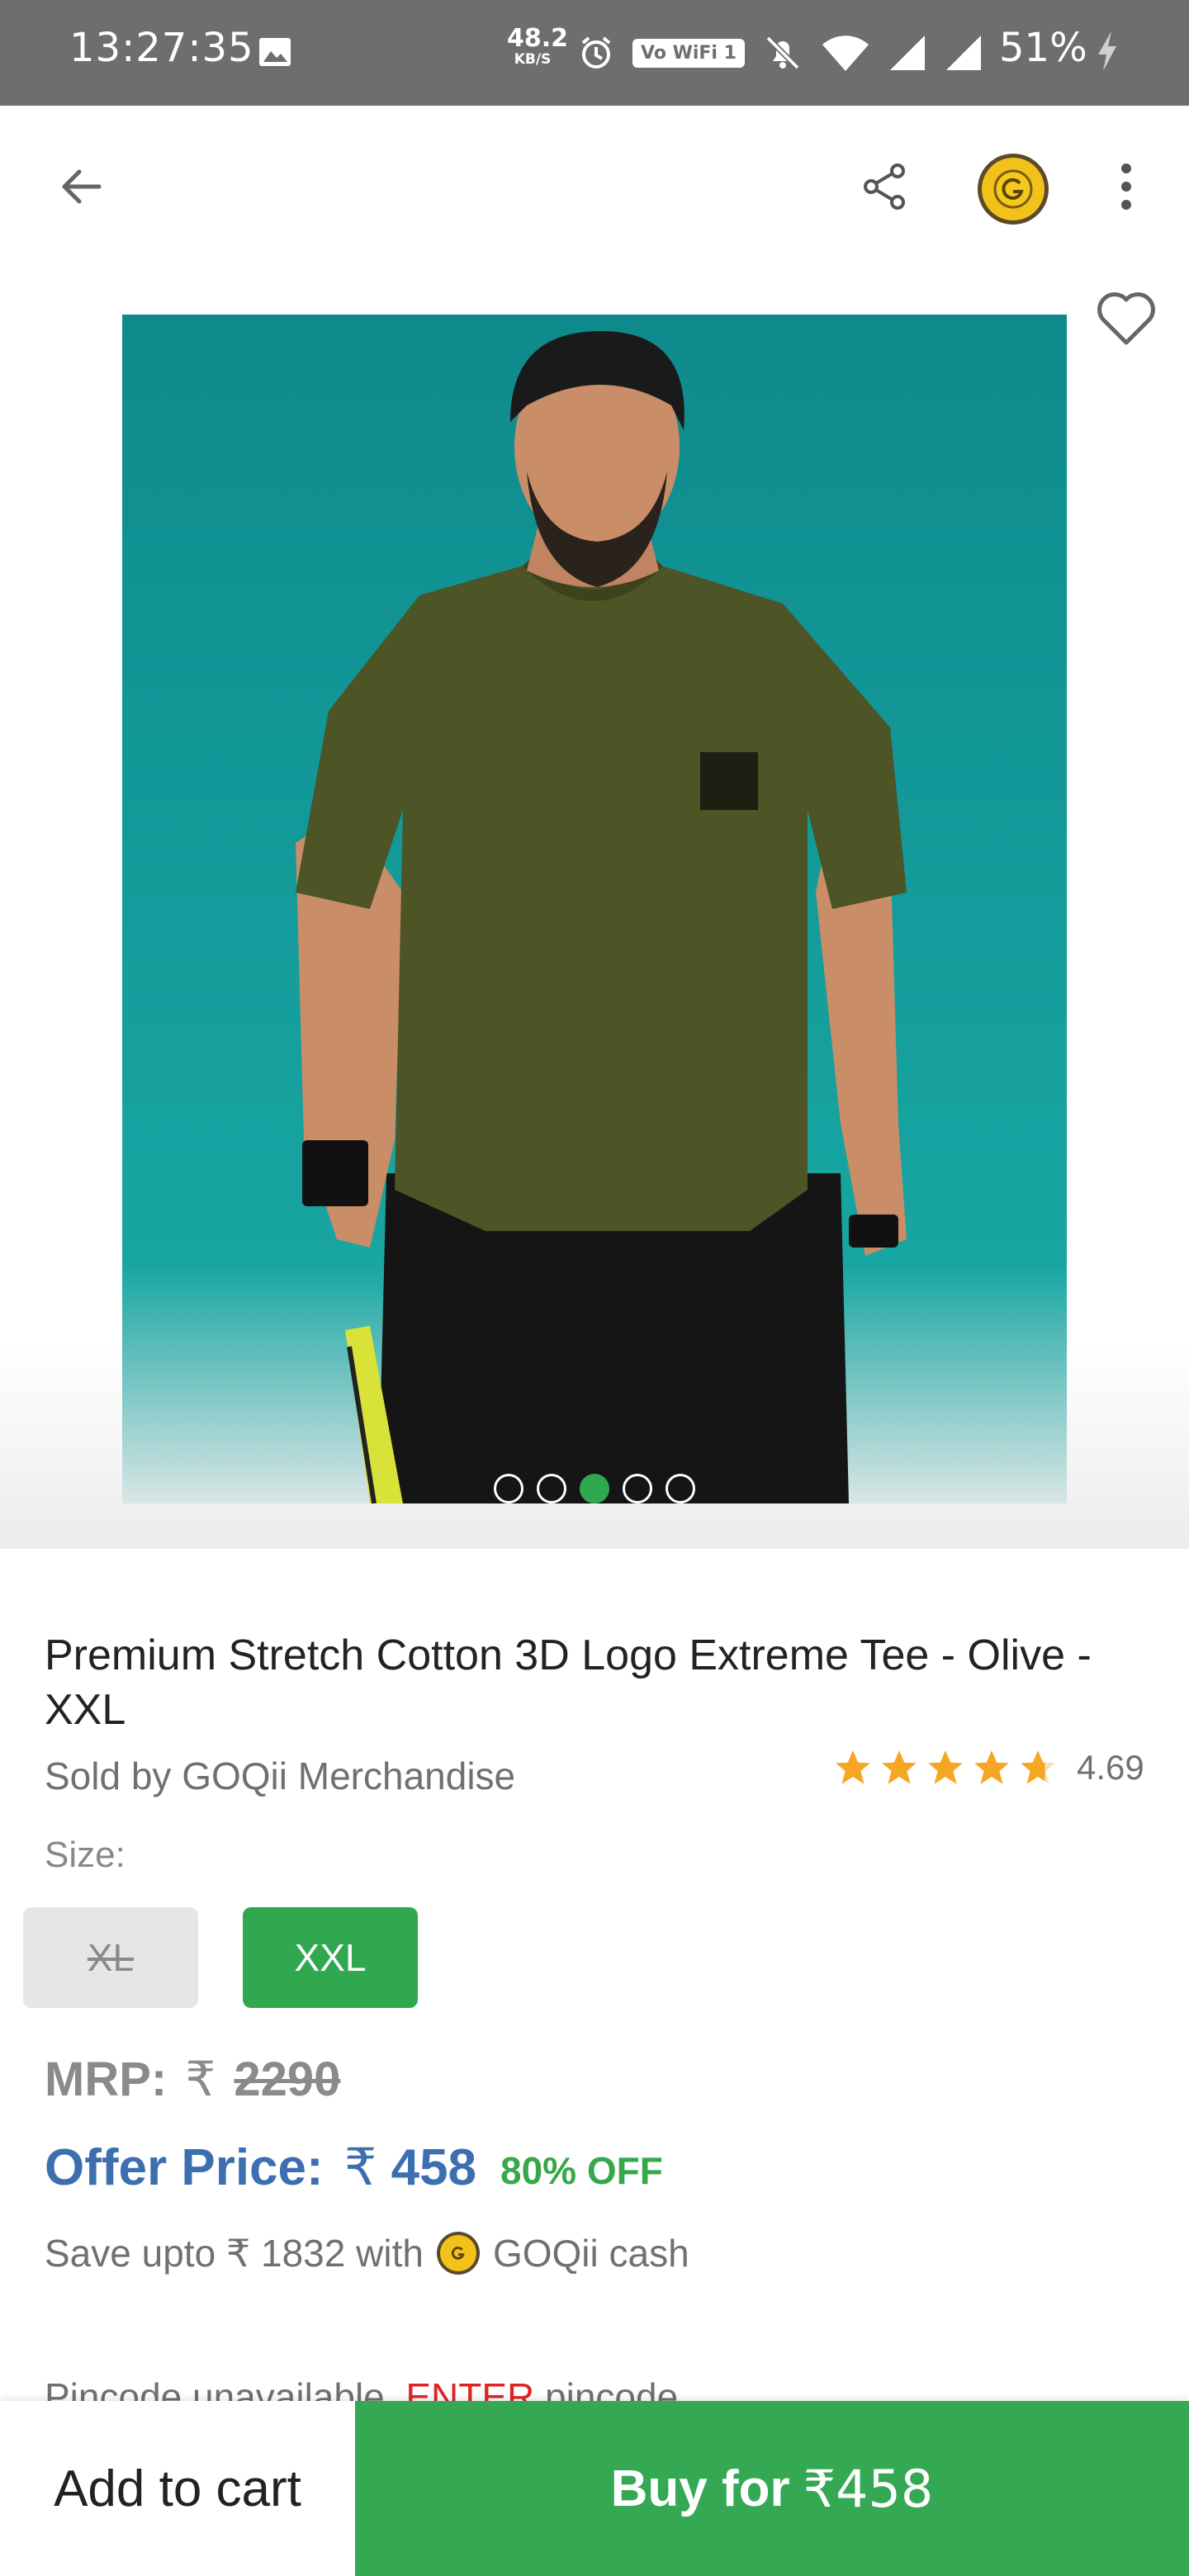 This screenshot has width=1189, height=2576. I want to click on buy-now-button: Buy for ₹458, so click(772, 2488).